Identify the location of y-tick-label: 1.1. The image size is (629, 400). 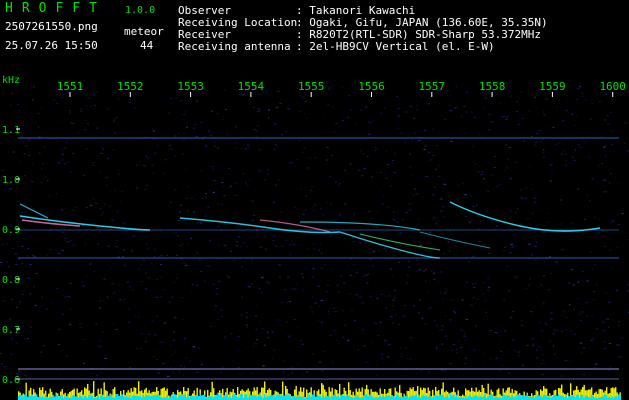
(11, 130).